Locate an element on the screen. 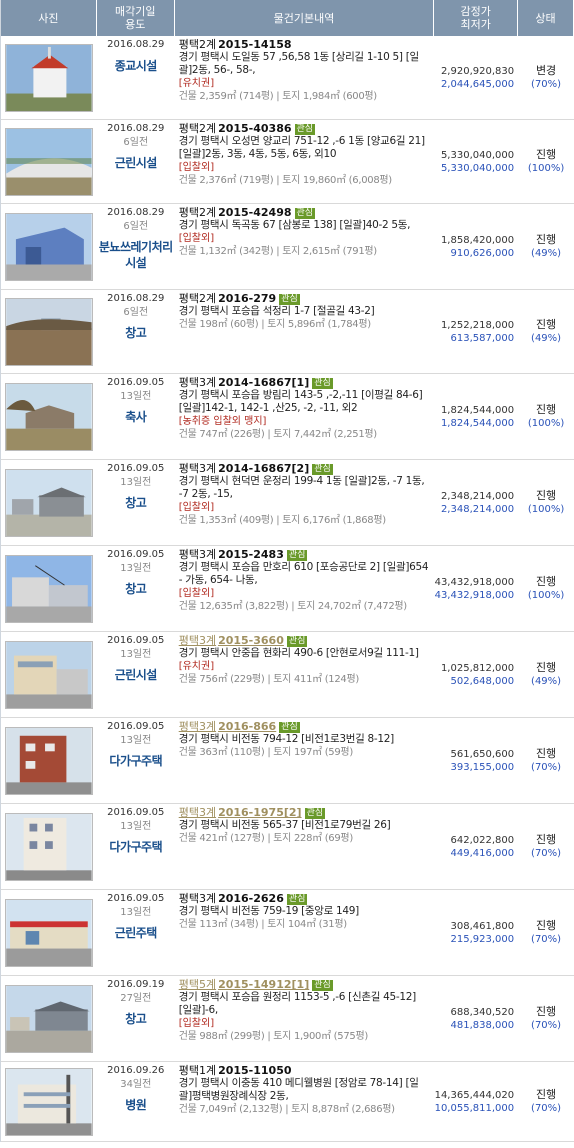 The width and height of the screenshot is (574, 1148). case-number: 2014-16867[1] is located at coordinates (263, 382).